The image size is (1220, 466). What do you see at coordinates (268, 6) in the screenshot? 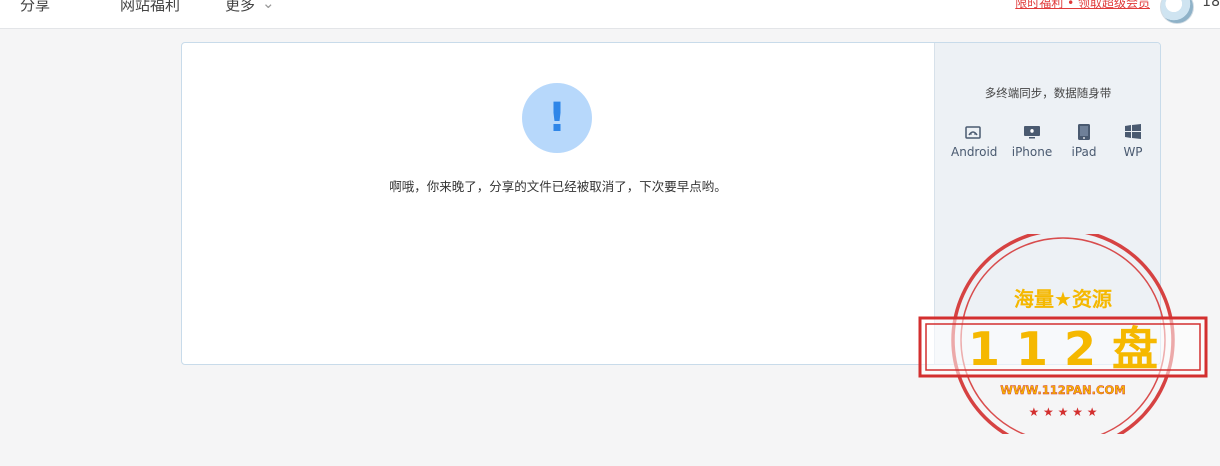
I see `chevron-down-icon: ⌄` at bounding box center [268, 6].